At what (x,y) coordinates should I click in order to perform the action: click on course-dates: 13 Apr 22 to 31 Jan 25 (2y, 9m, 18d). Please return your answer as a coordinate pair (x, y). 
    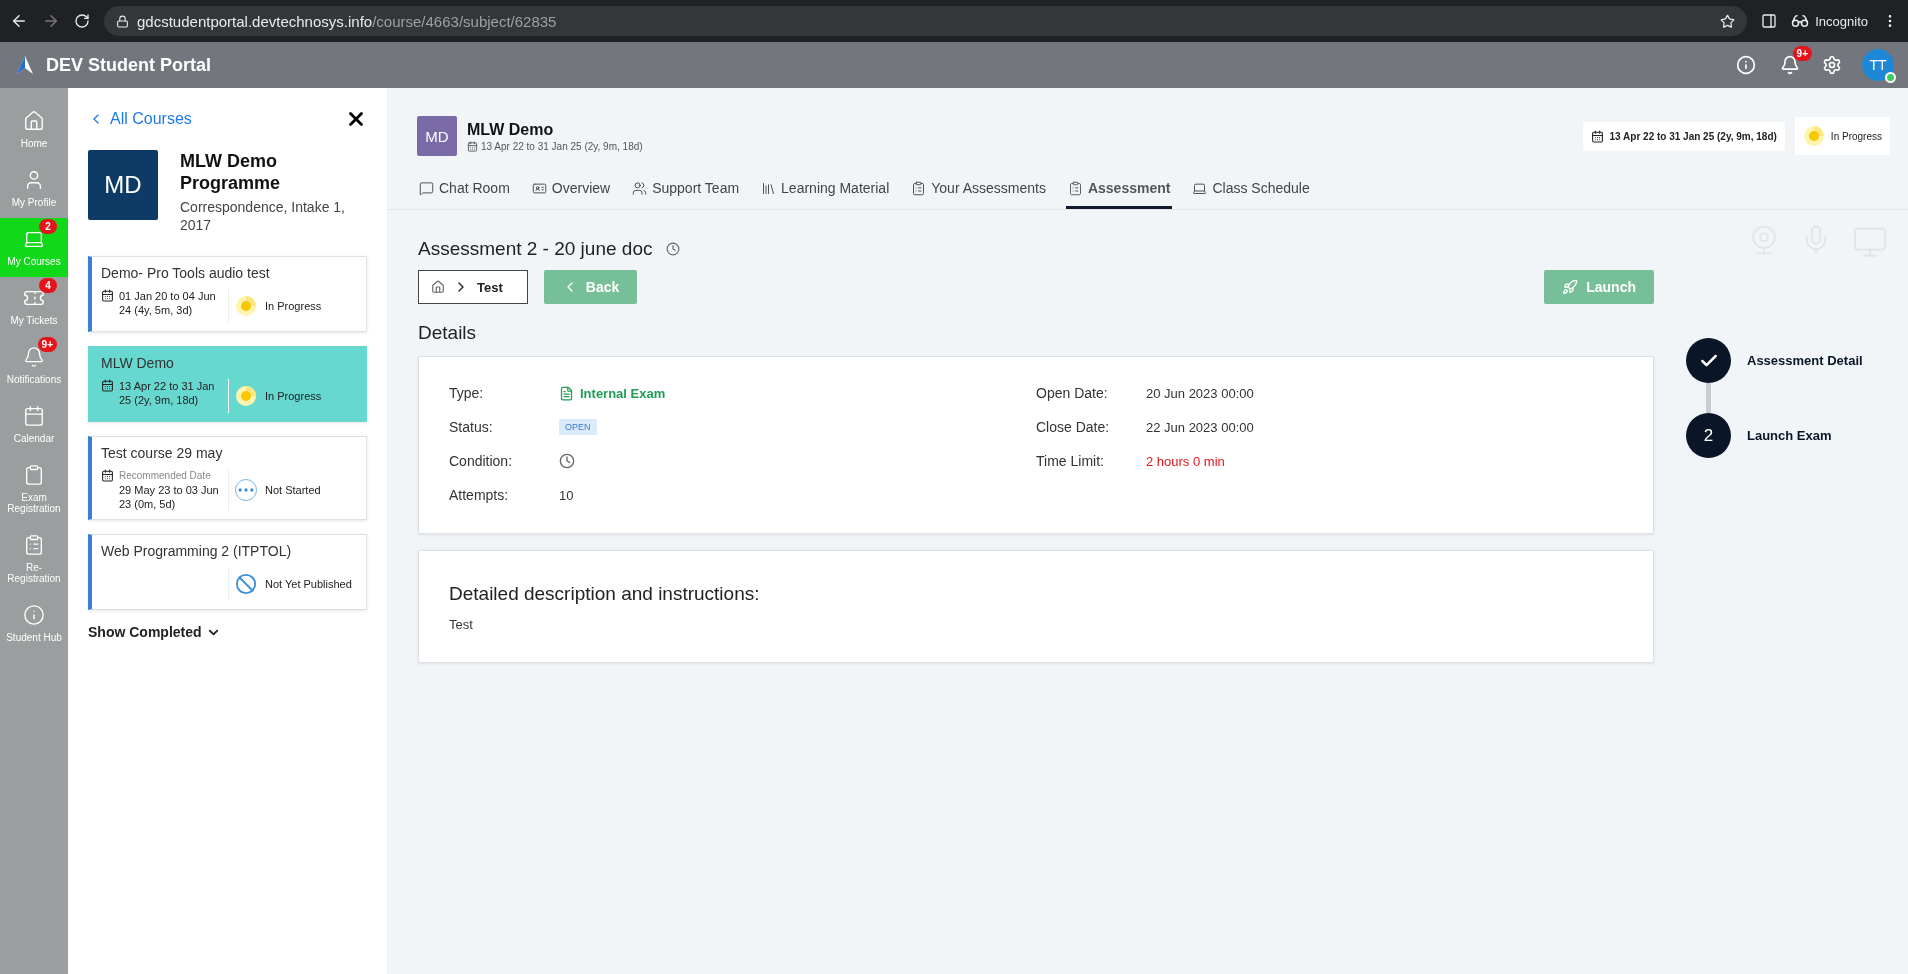
    Looking at the image, I should click on (167, 393).